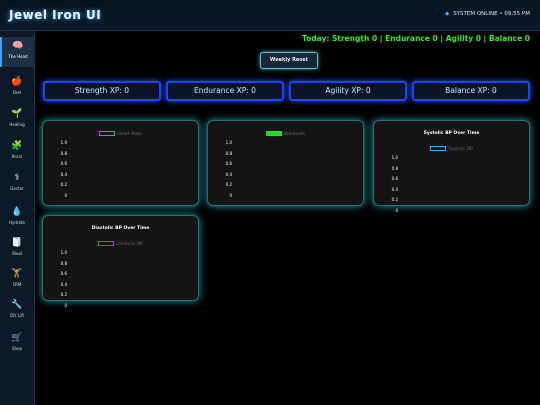 The width and height of the screenshot is (540, 405). I want to click on balance-xp-card: Balance XP: 0, so click(471, 91).